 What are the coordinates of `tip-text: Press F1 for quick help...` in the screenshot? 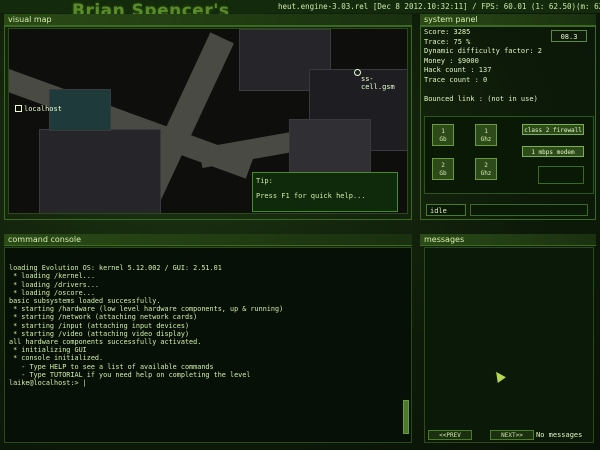 It's located at (311, 196).